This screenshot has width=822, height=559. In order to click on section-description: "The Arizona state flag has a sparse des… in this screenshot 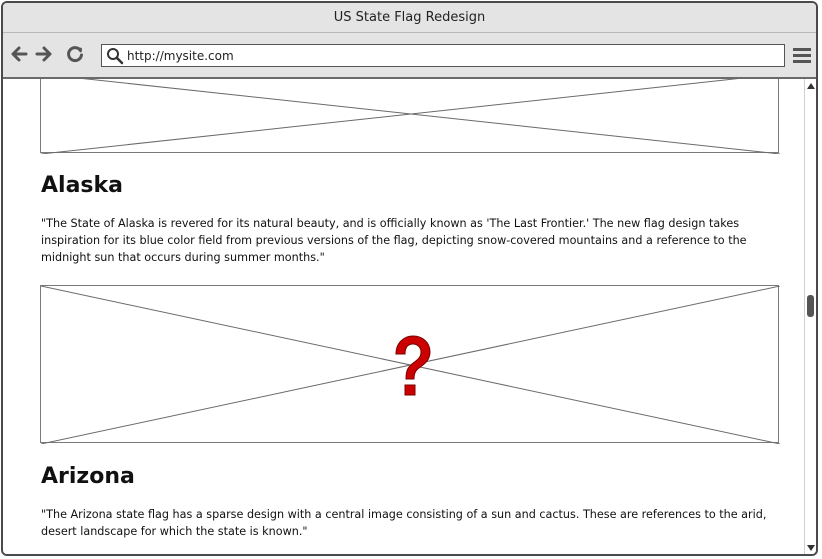, I will do `click(404, 523)`.